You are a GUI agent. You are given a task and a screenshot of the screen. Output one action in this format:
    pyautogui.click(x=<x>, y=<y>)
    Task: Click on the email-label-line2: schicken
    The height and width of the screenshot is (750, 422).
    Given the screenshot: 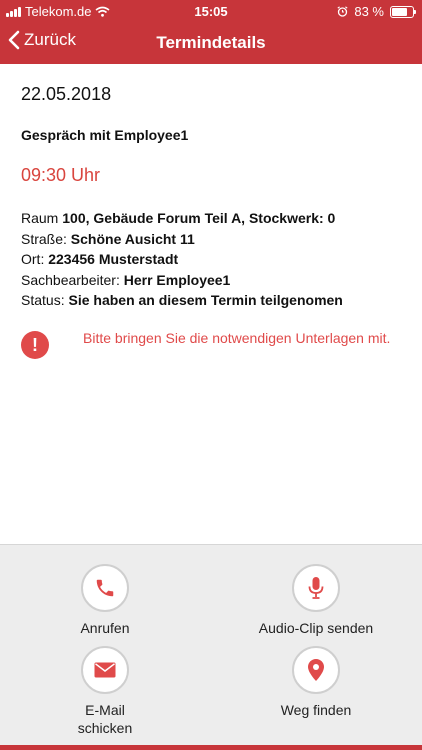 What is the action you would take?
    pyautogui.click(x=105, y=728)
    